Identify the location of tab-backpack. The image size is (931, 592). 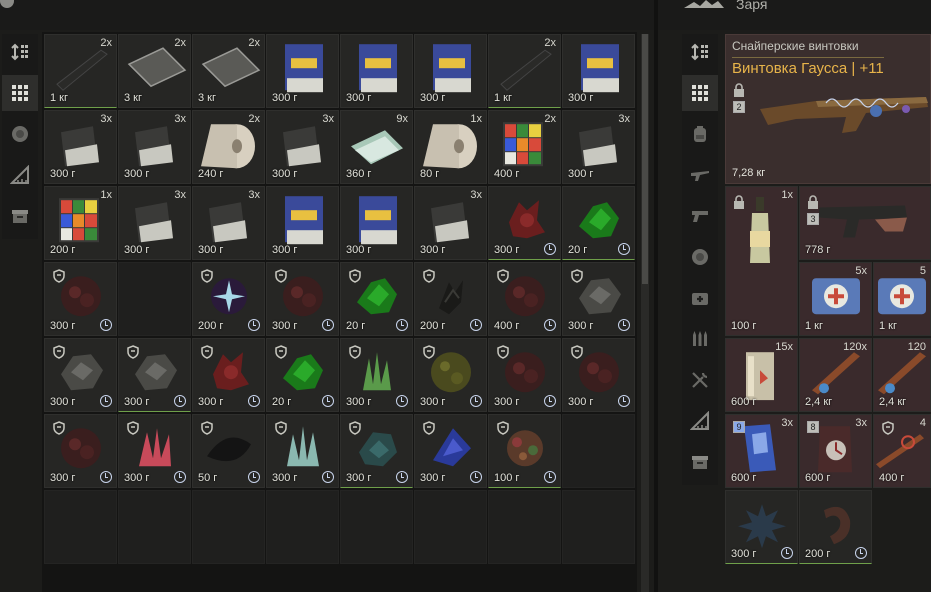
(700, 134).